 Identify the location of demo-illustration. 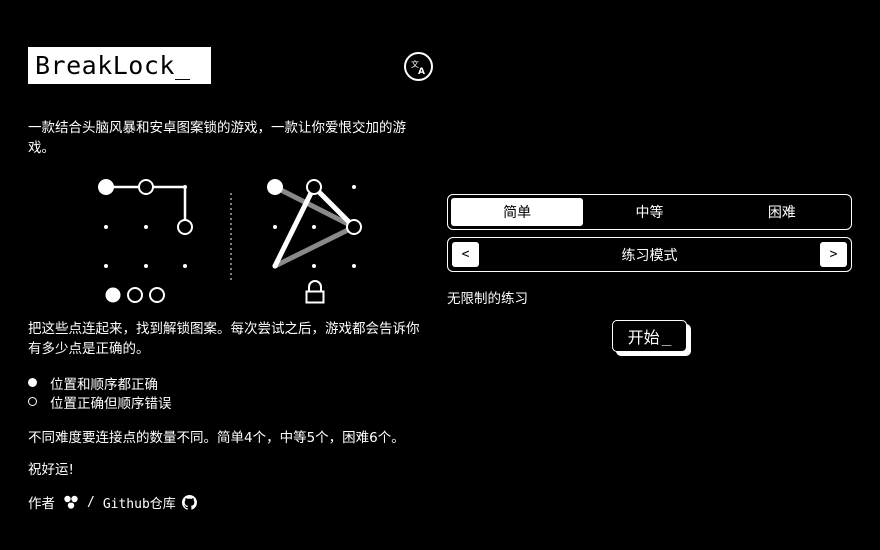
(230, 241).